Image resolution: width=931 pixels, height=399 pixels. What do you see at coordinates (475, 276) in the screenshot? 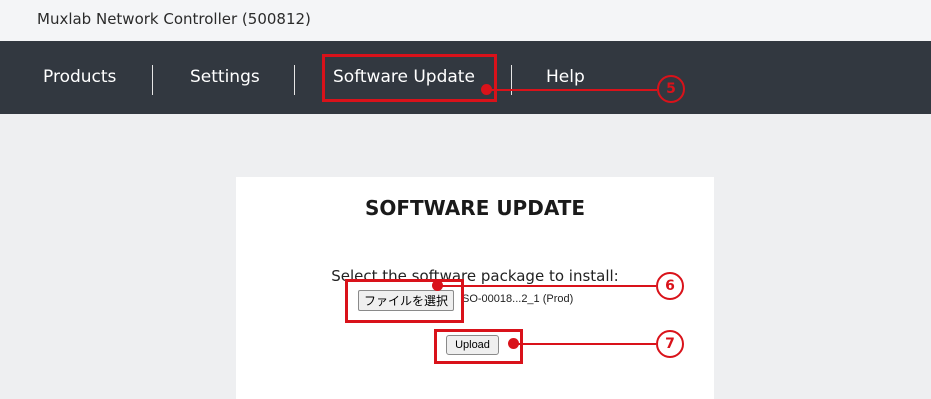
I see `install-instruction: Select the software package to install:` at bounding box center [475, 276].